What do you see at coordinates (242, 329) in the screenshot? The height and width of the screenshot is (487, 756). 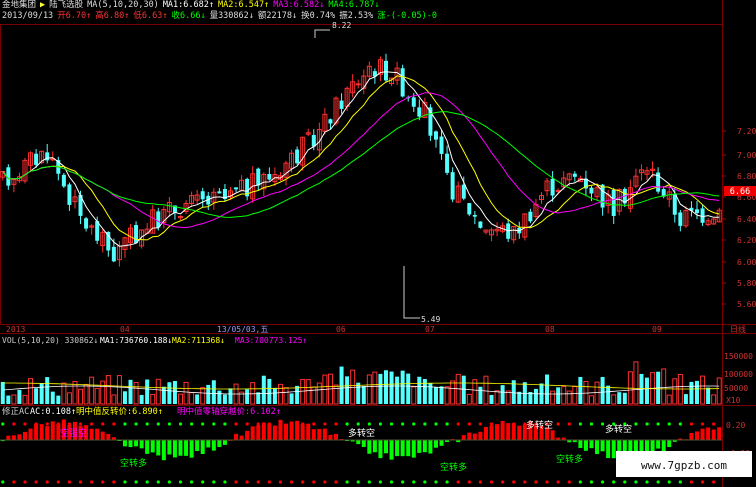 I see `time-axis-label: 13/05/03,五` at bounding box center [242, 329].